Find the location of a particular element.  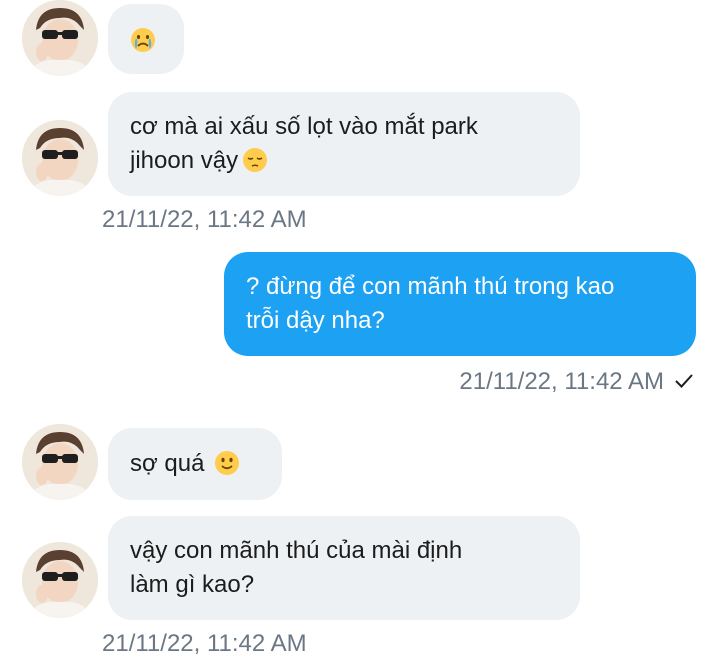

incoming-message-bubble: sợ quá is located at coordinates (195, 464).